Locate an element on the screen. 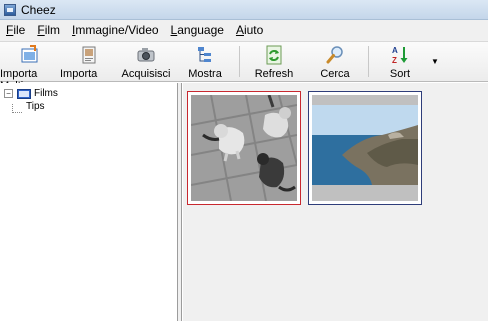 This screenshot has width=488, height=321. menu-film: Film is located at coordinates (50, 30).